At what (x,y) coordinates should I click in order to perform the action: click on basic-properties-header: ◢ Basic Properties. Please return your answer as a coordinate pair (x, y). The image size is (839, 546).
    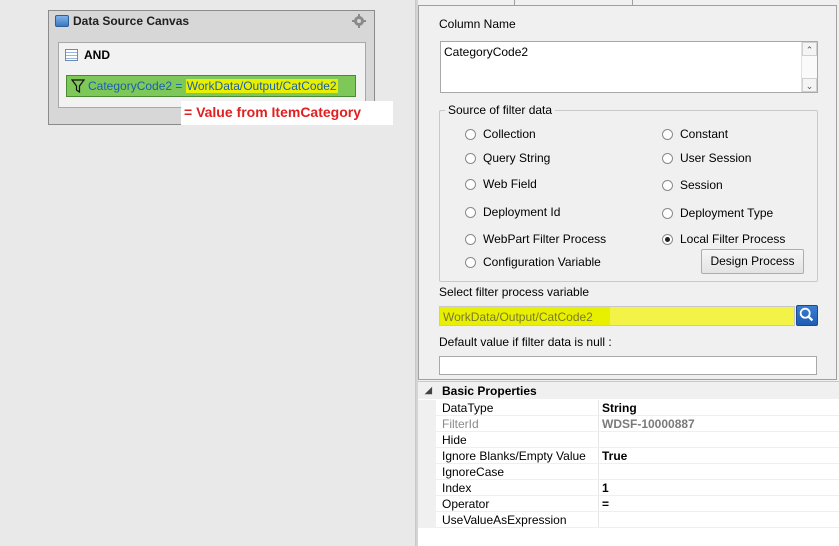
    Looking at the image, I should click on (628, 390).